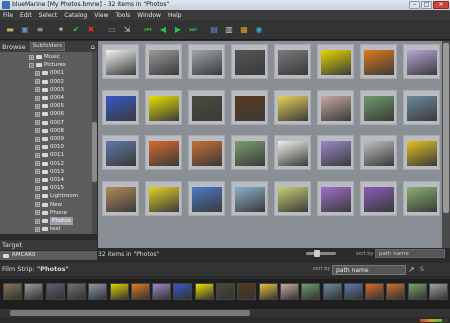 The width and height of the screenshot is (450, 323). Describe the element at coordinates (317, 253) in the screenshot. I see `zoom-slider-knob` at that location.